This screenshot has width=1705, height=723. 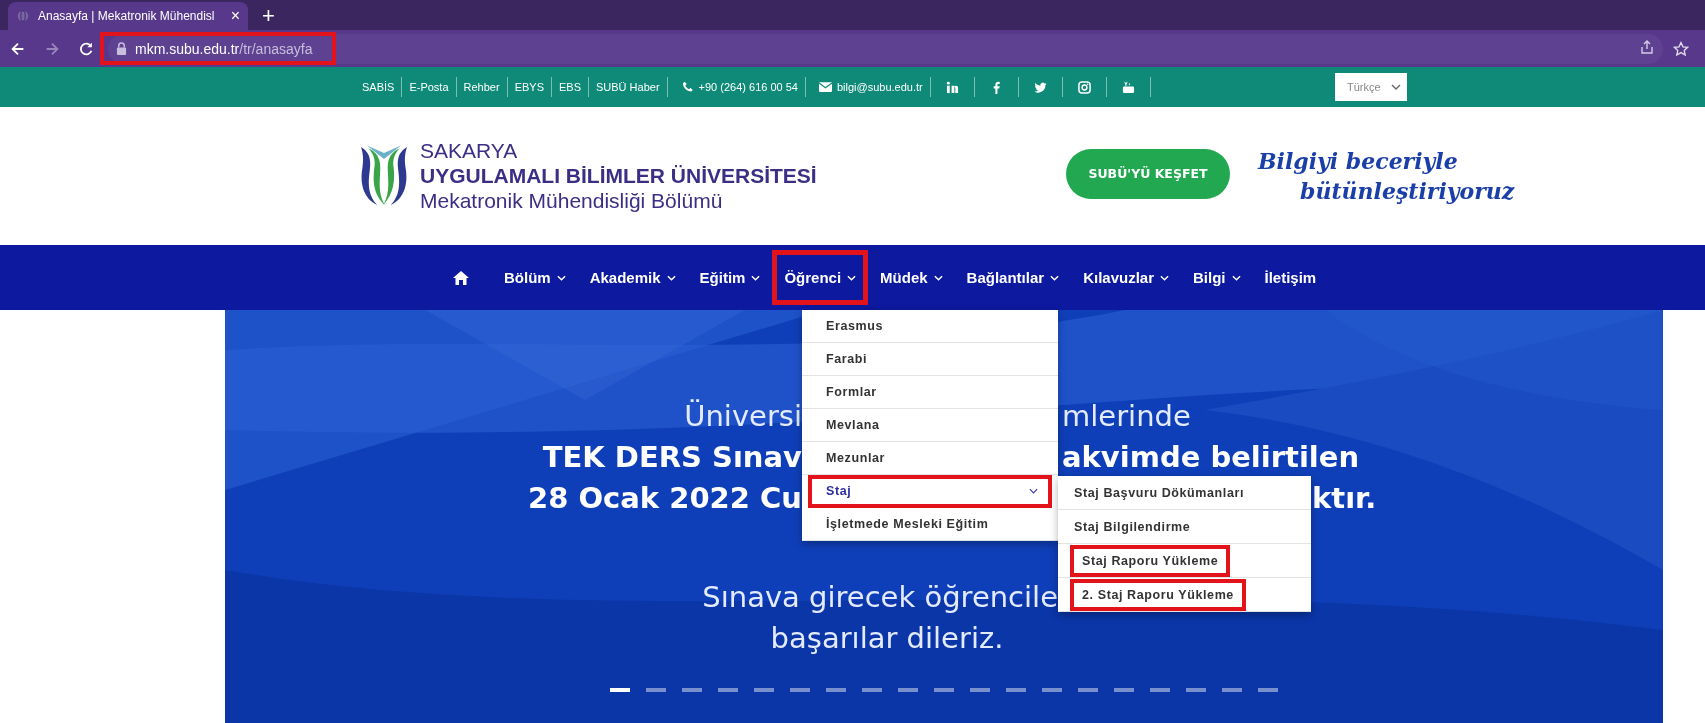 What do you see at coordinates (687, 87) in the screenshot?
I see `phone-icon` at bounding box center [687, 87].